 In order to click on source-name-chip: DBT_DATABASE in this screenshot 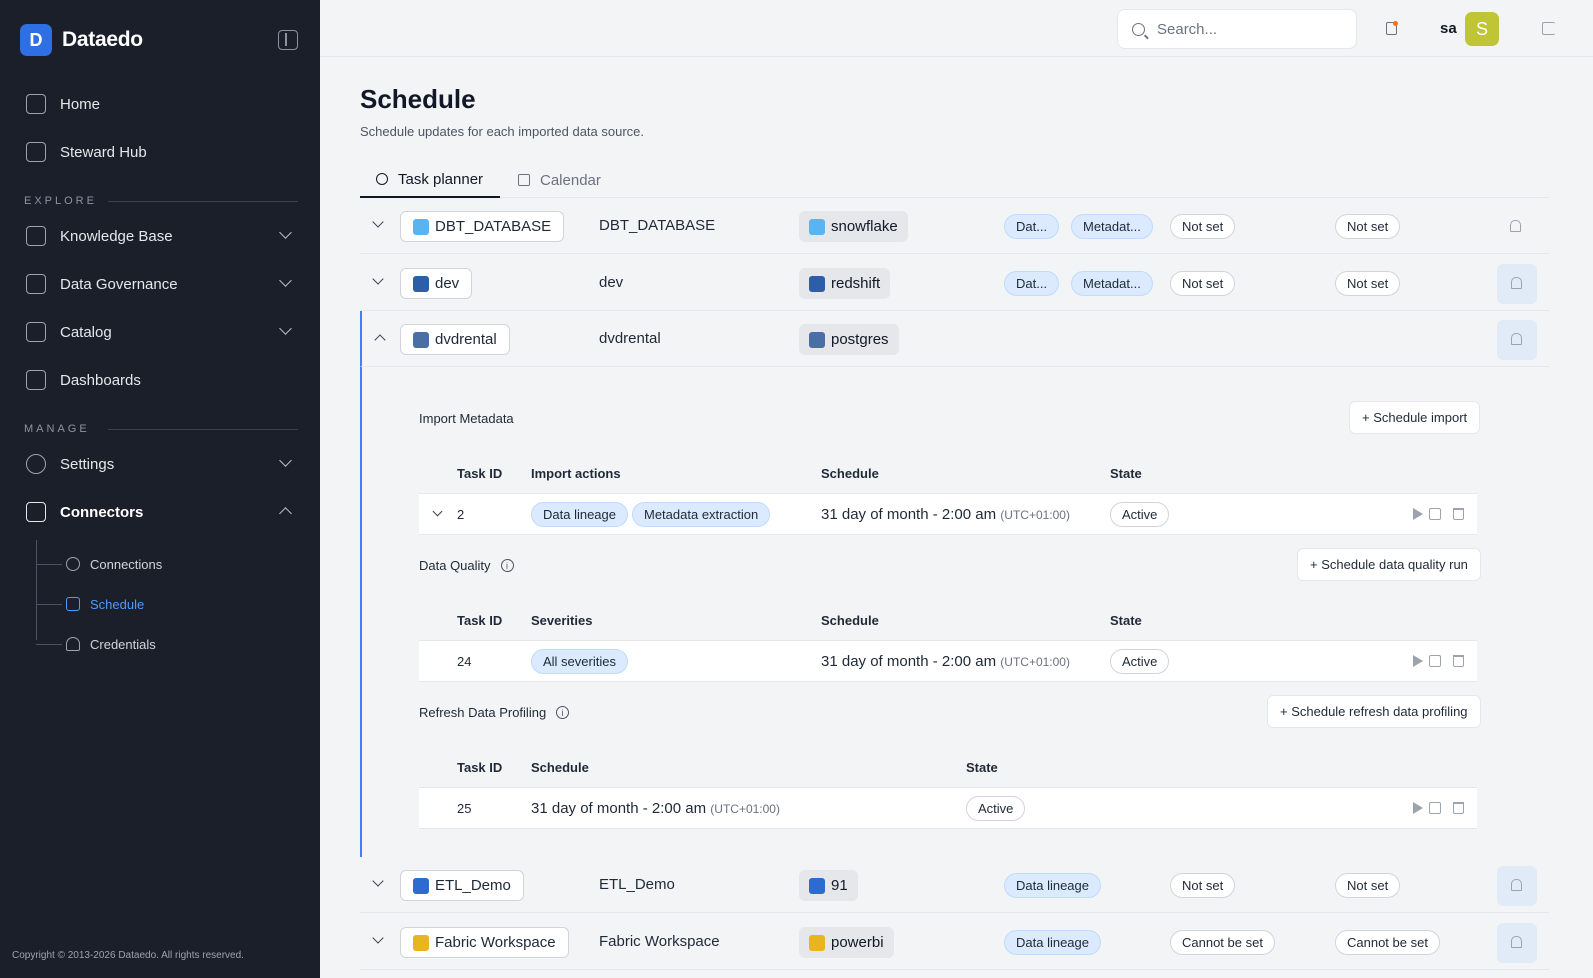, I will do `click(482, 226)`.